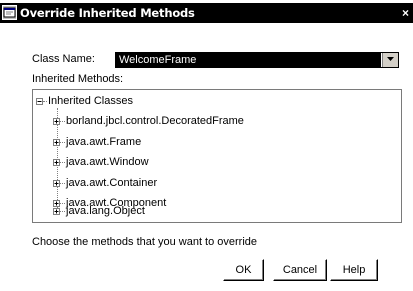  I want to click on collapse-icon, so click(39, 101).